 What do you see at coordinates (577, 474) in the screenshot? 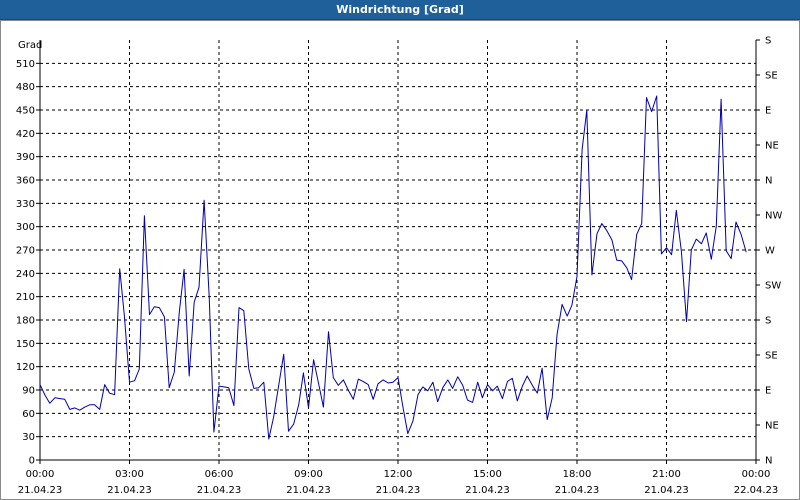
I see `x-tick-time-label: 18:00` at bounding box center [577, 474].